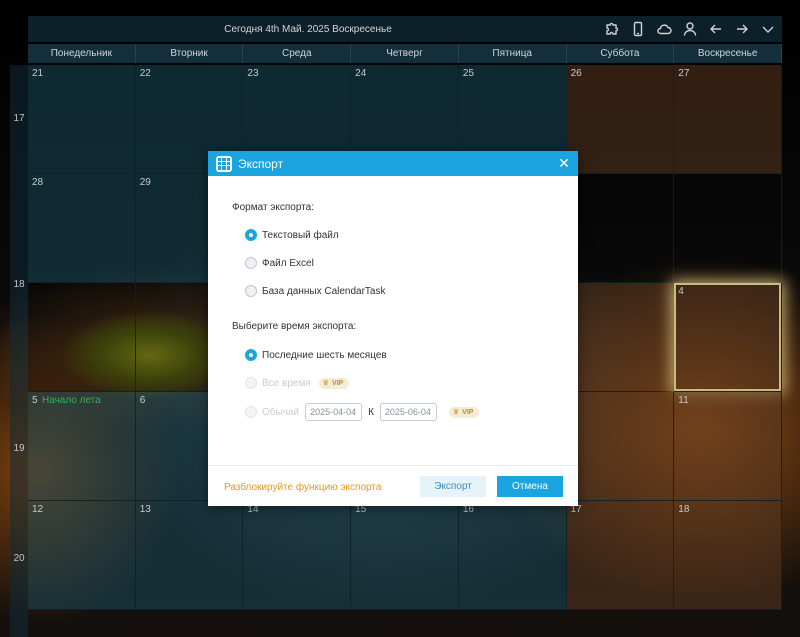 The height and width of the screenshot is (637, 800). Describe the element at coordinates (302, 487) in the screenshot. I see `unlock-export-link: Разблокируйте функцию экспорта` at that location.